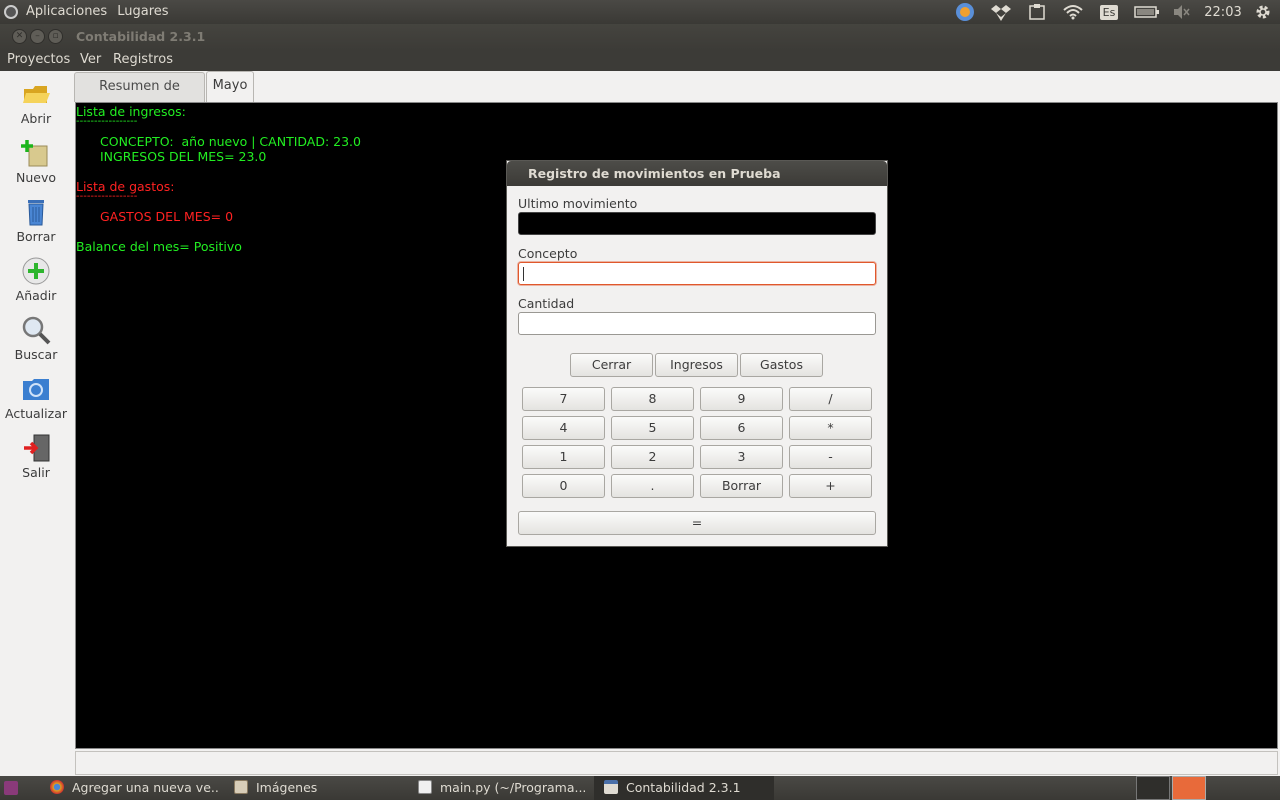 The height and width of the screenshot is (800, 1280). What do you see at coordinates (676, 763) in the screenshot?
I see `status-bar` at bounding box center [676, 763].